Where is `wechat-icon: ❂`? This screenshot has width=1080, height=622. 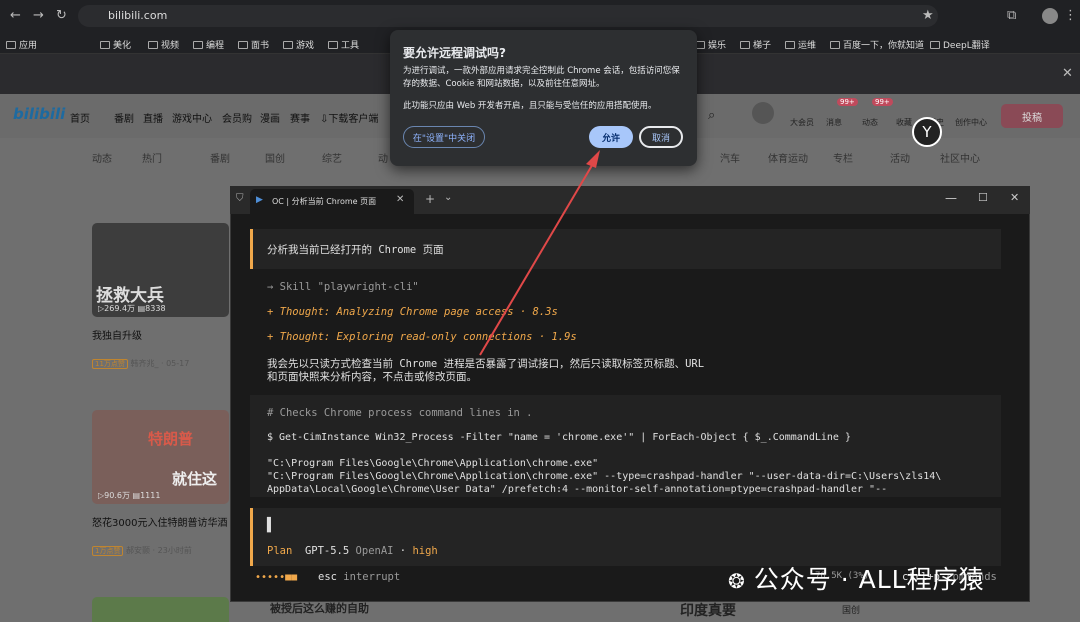 wechat-icon: ❂ is located at coordinates (737, 581).